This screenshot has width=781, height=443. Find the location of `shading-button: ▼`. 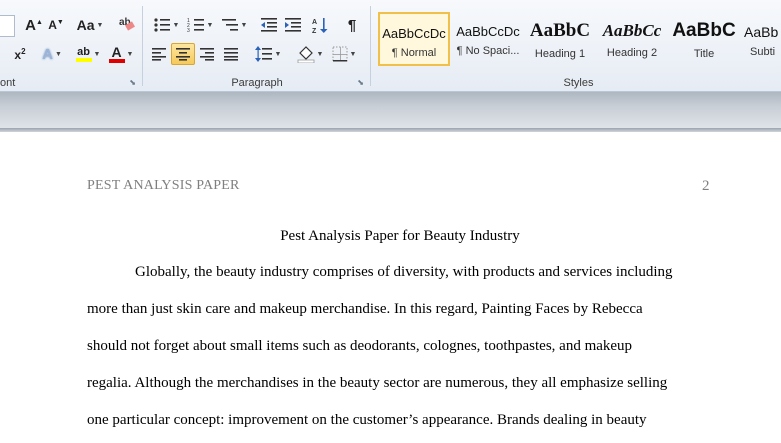

shading-button: ▼ is located at coordinates (310, 54).